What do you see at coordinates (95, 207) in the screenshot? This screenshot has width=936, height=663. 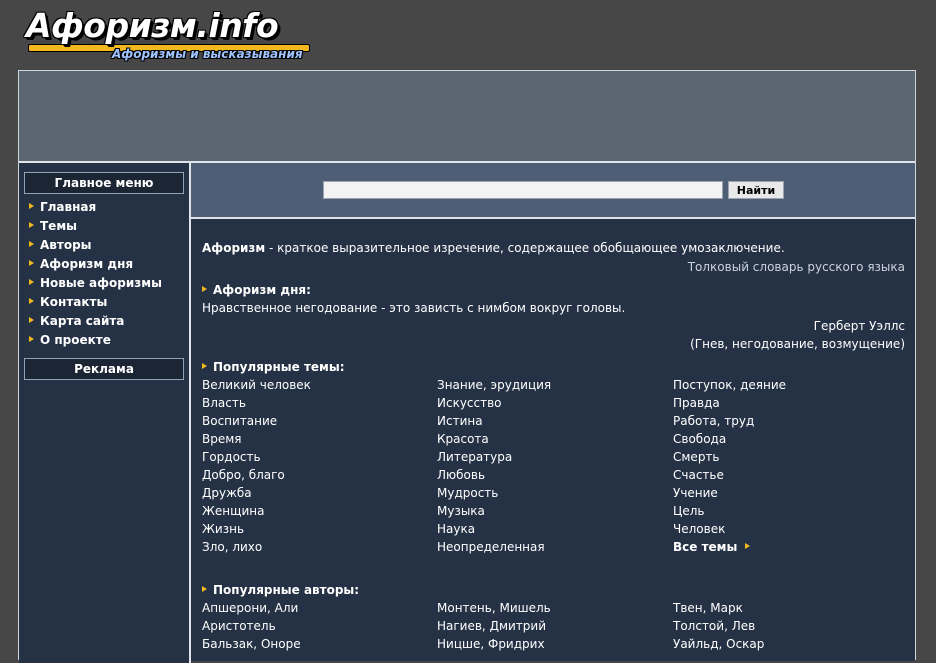 I see `menu-item-home: Главная` at bounding box center [95, 207].